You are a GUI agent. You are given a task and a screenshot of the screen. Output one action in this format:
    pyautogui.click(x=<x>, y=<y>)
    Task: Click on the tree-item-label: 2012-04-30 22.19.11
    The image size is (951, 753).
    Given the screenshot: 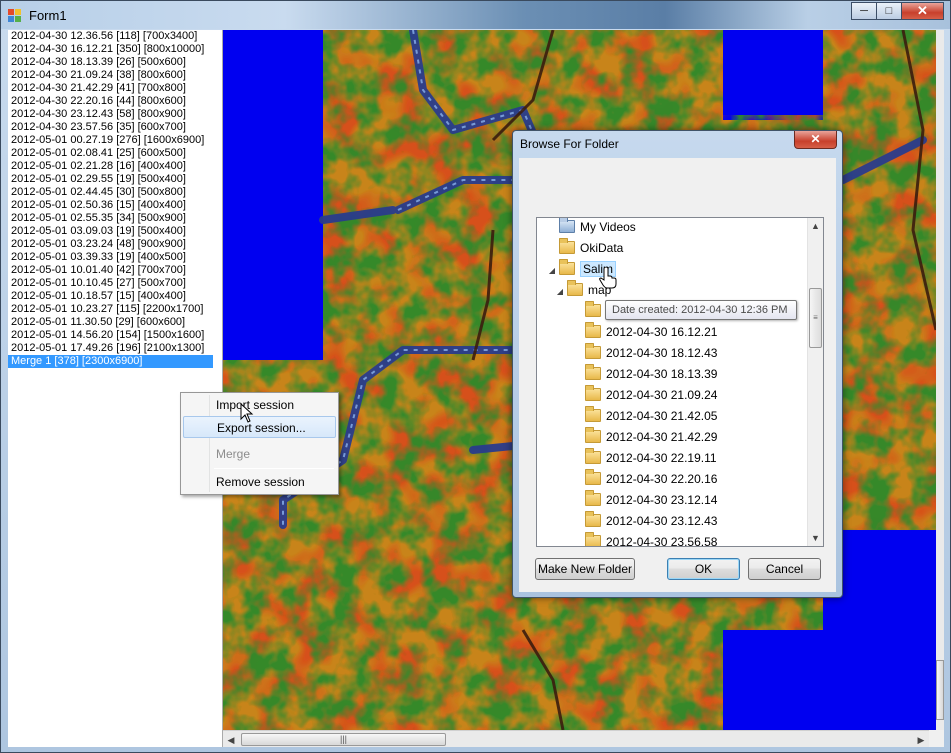 What is the action you would take?
    pyautogui.click(x=661, y=458)
    